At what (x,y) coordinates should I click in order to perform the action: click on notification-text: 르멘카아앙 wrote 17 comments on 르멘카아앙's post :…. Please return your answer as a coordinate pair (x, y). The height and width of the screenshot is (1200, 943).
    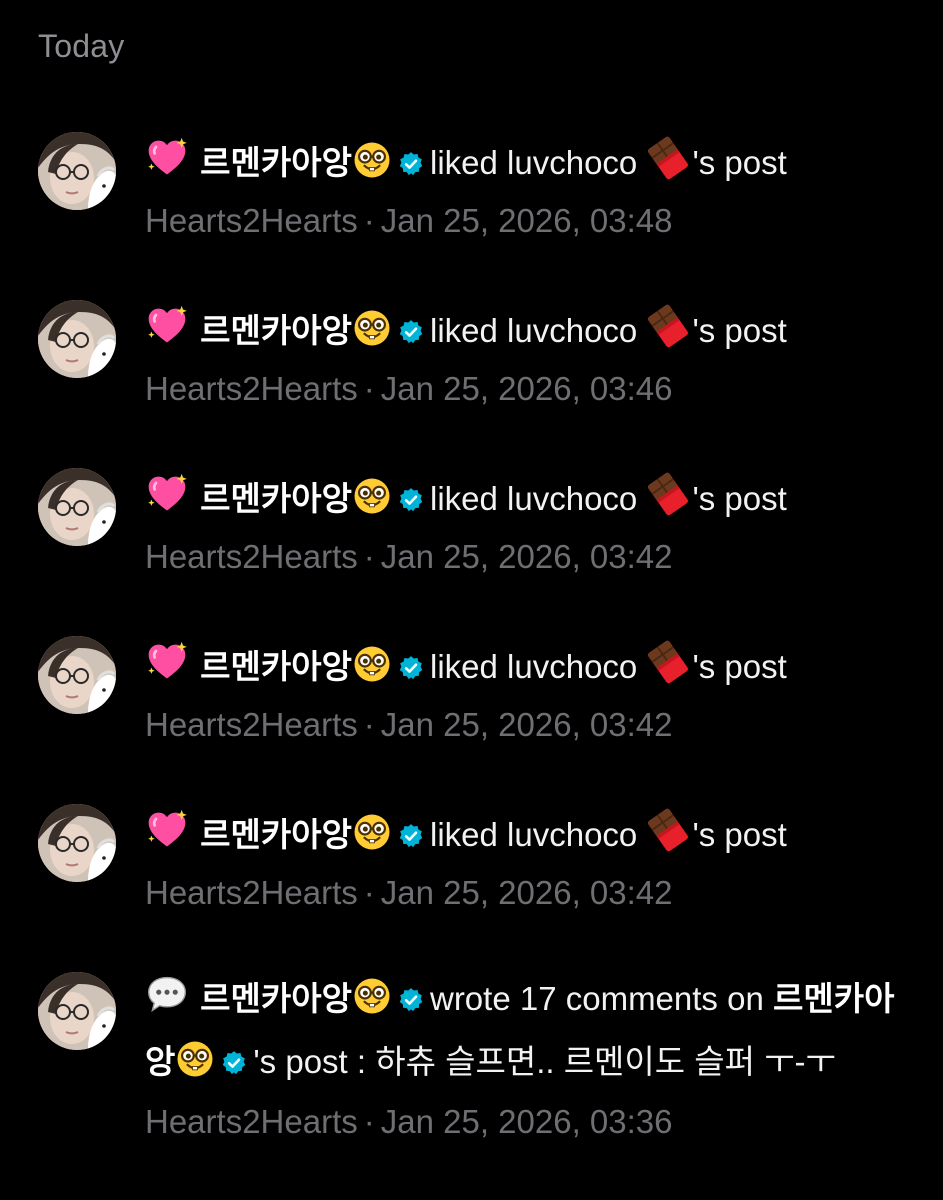
    Looking at the image, I should click on (522, 1033).